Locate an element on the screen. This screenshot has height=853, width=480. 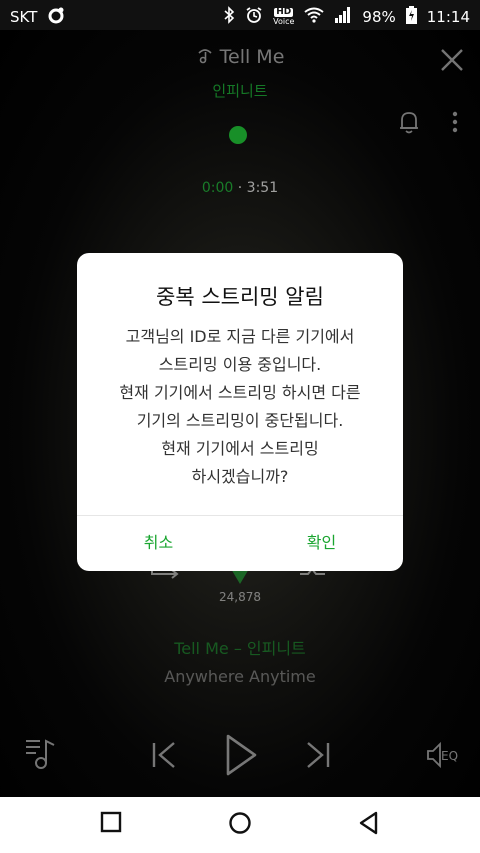
bluetooth-icon is located at coordinates (229, 17).